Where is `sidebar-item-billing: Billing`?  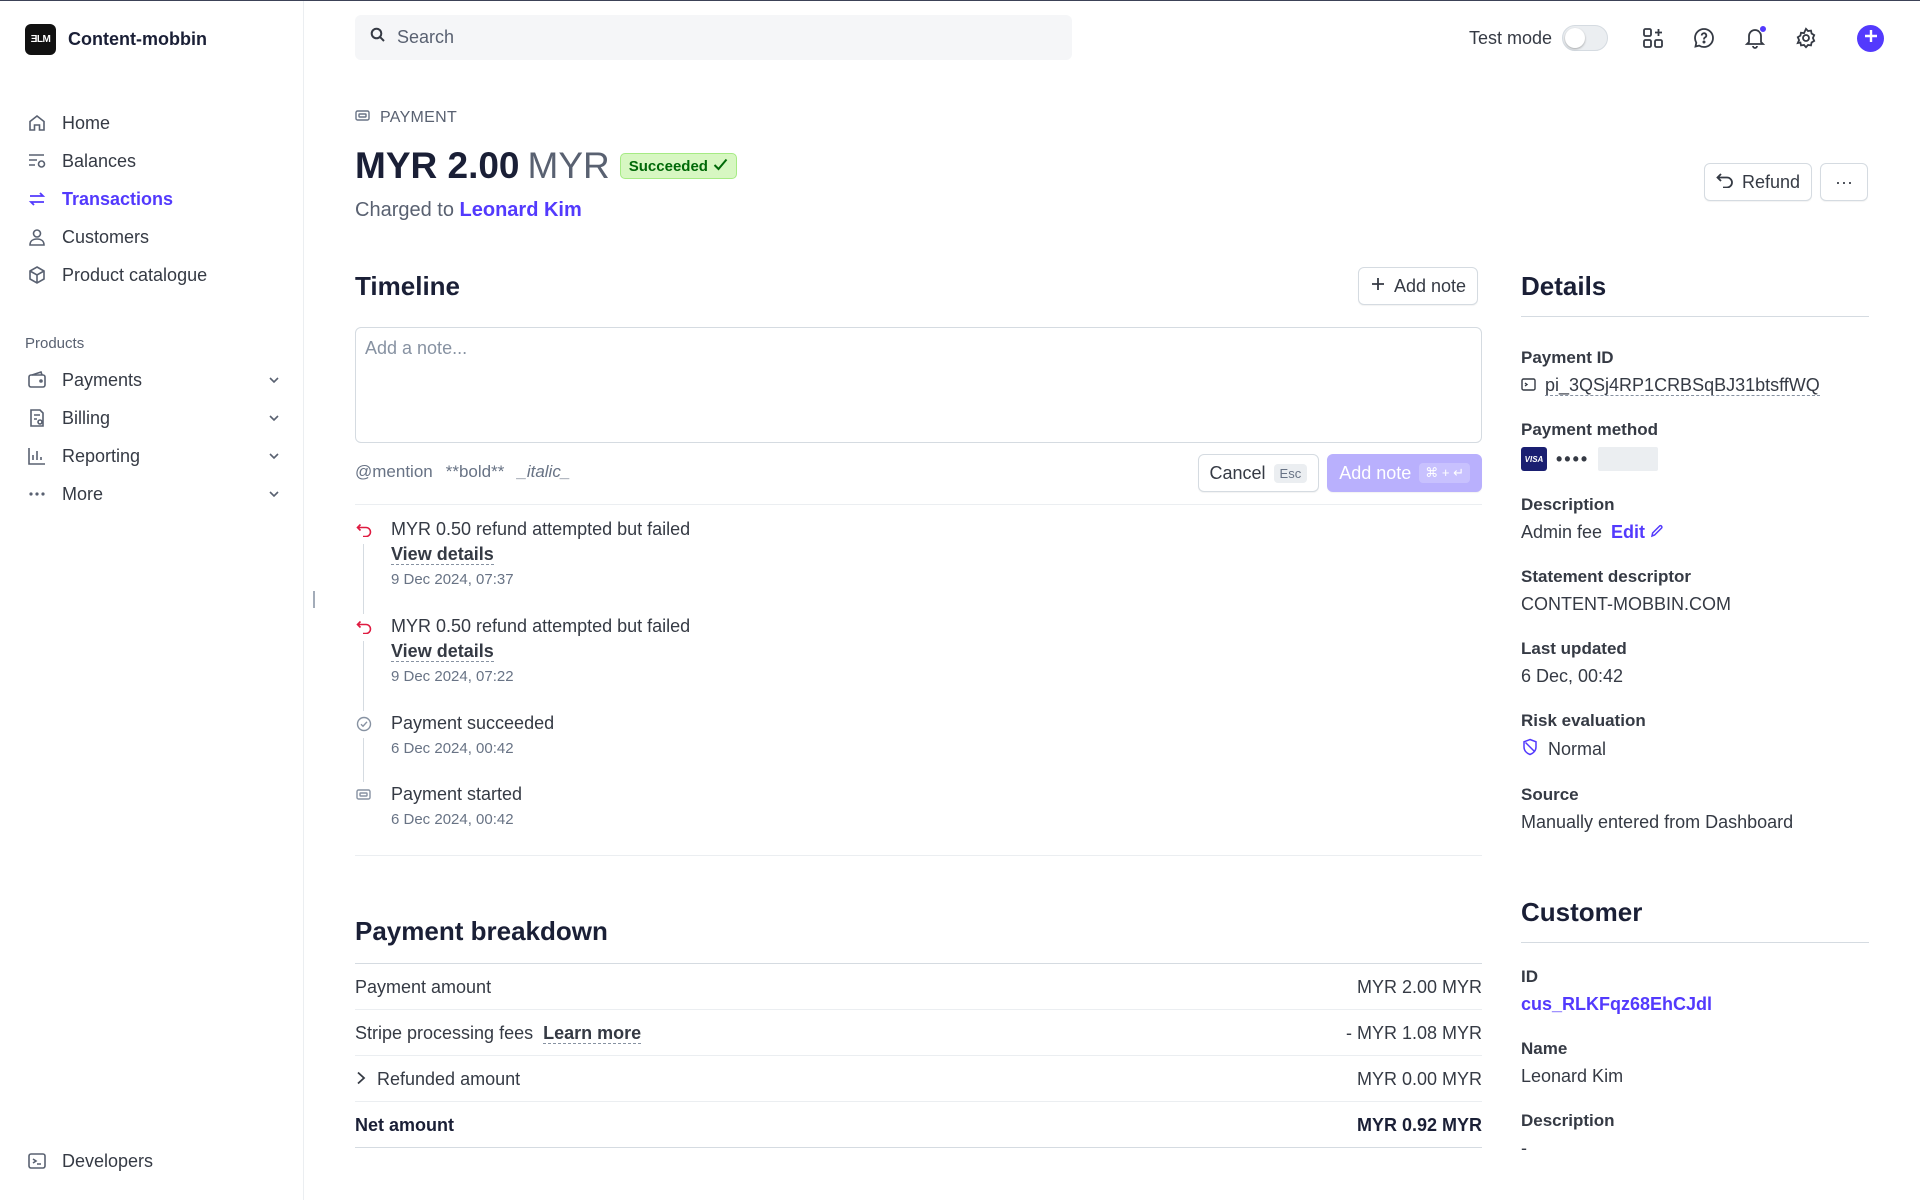 sidebar-item-billing: Billing is located at coordinates (152, 418).